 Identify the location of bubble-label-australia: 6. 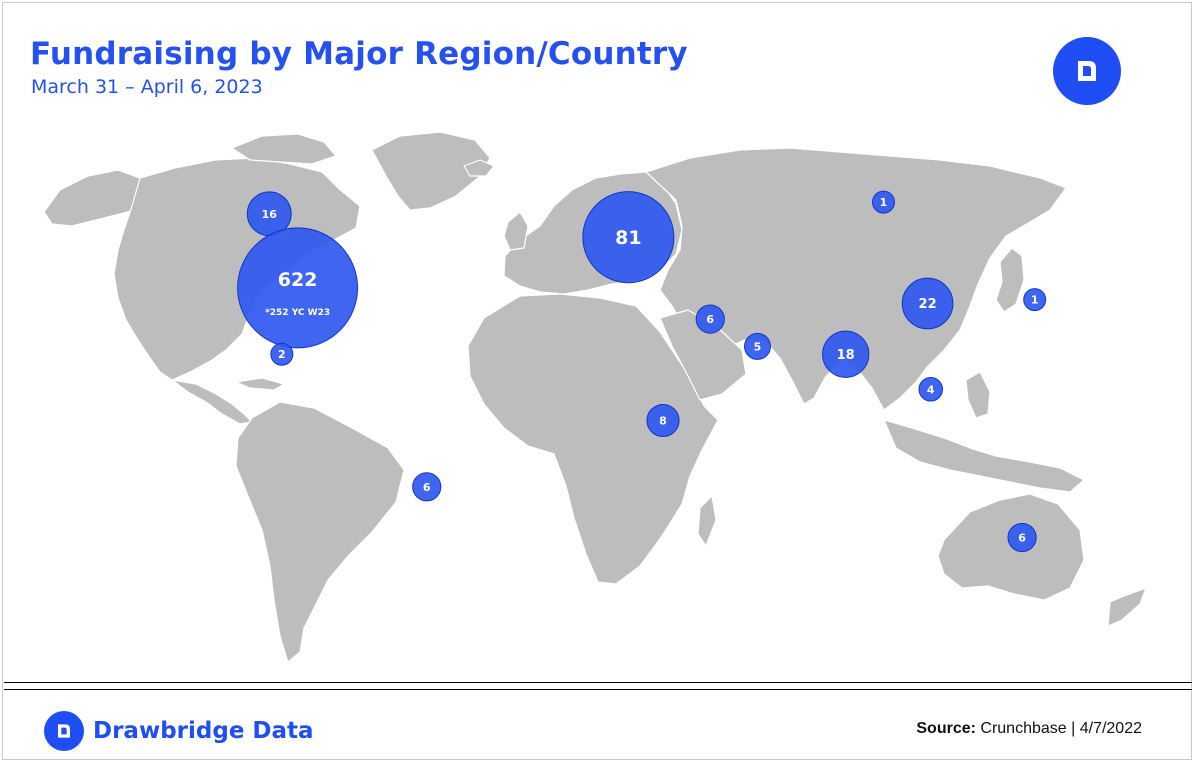
(1022, 537).